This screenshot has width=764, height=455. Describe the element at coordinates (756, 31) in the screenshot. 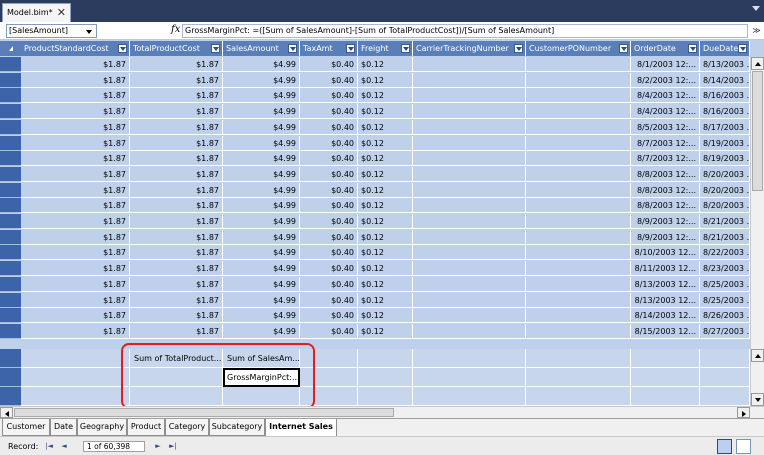

I see `expand-formula-icon: ≫` at that location.